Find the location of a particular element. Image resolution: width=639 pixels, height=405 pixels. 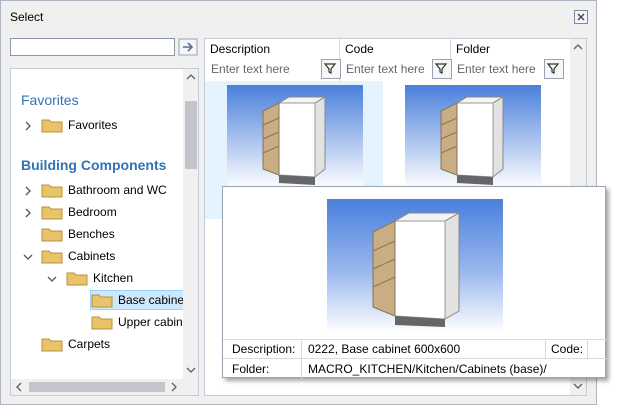

description-filter-input is located at coordinates (265, 69).